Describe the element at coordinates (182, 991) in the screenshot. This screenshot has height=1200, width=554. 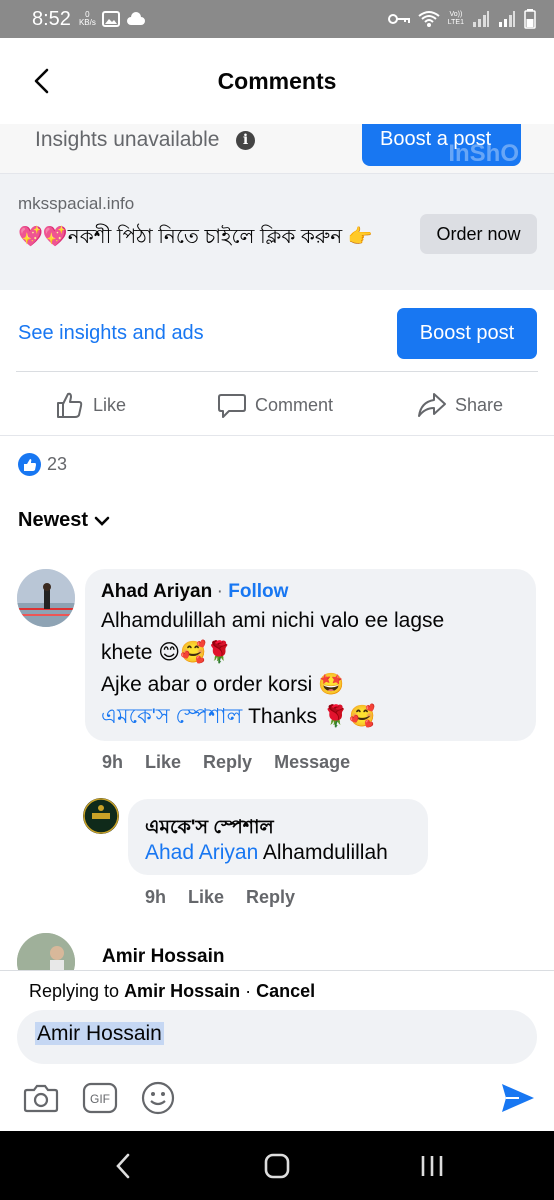
I see `replying-name: Amir Hossain` at that location.